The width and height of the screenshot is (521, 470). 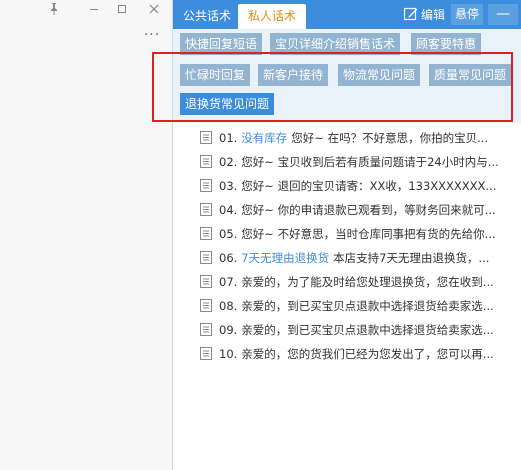 What do you see at coordinates (152, 37) in the screenshot?
I see `more-options-icon: ···` at bounding box center [152, 37].